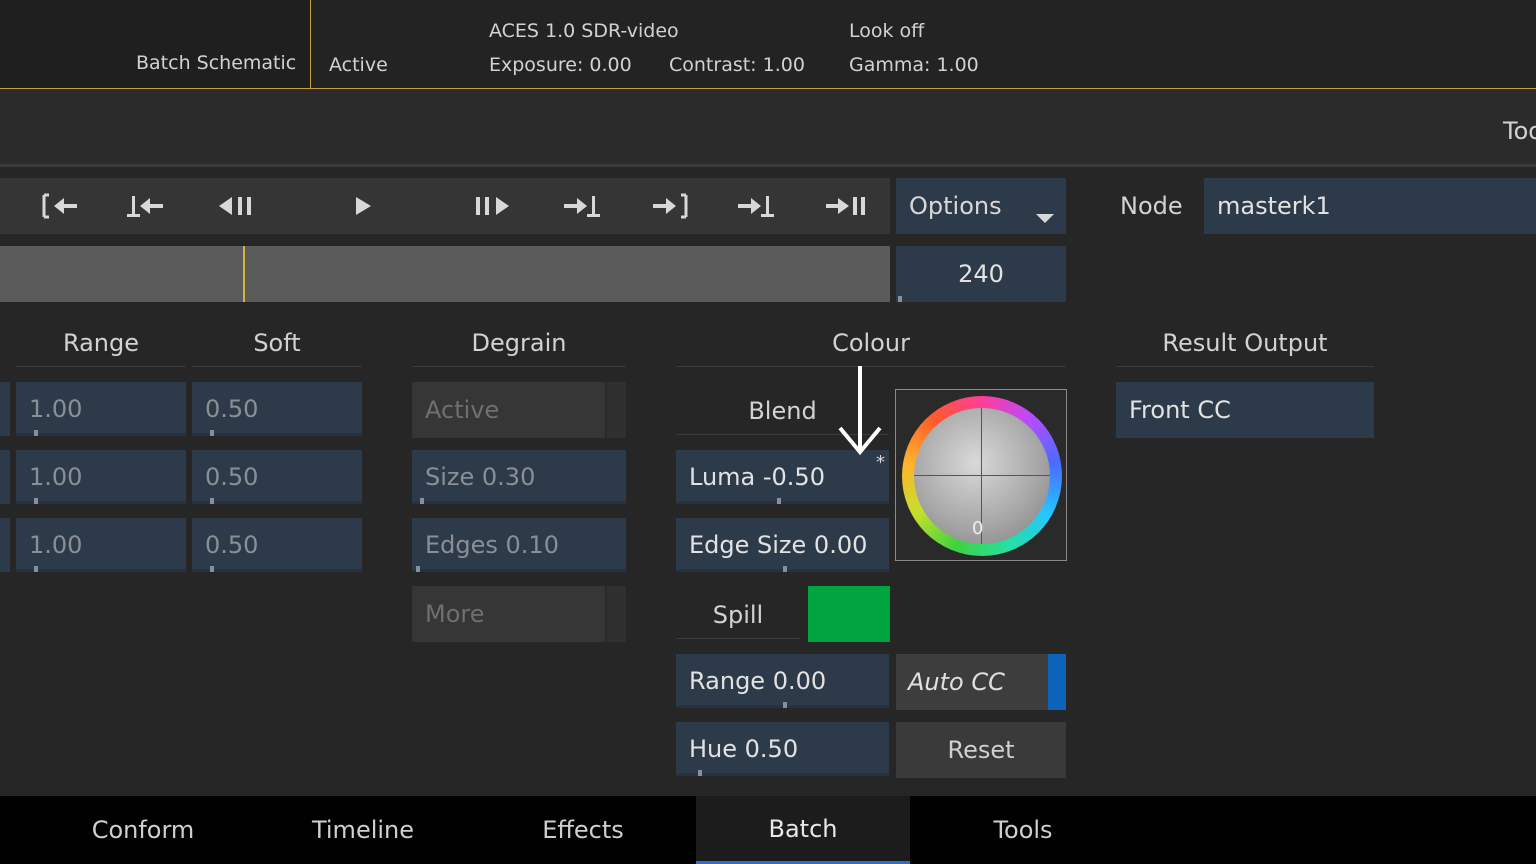  I want to click on hue-field: Hue 0.50, so click(782, 749).